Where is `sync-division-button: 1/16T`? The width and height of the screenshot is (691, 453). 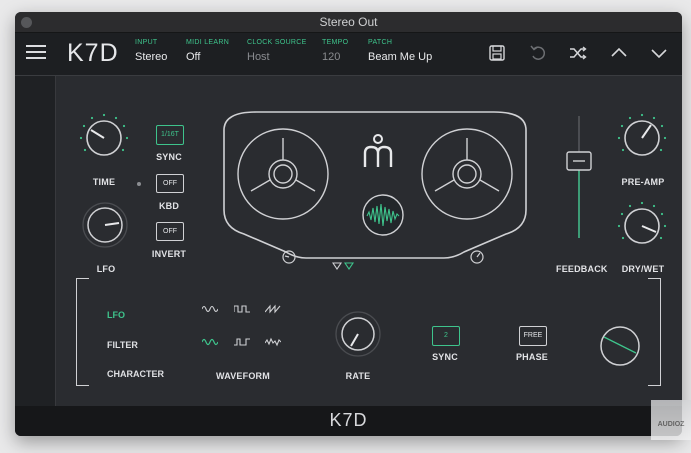
sync-division-button: 1/16T is located at coordinates (170, 135).